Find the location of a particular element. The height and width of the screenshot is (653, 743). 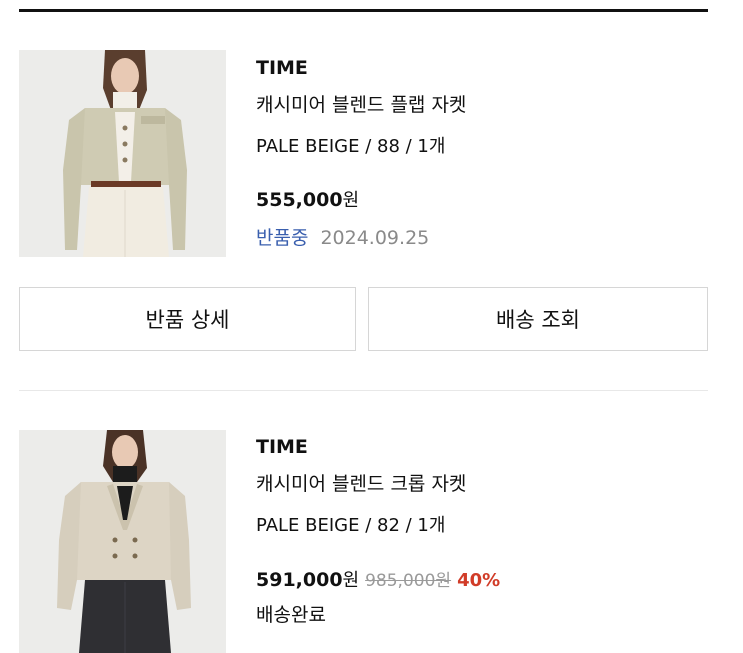

product-option: PALE BEIGE / 88 / 1개 is located at coordinates (351, 146).